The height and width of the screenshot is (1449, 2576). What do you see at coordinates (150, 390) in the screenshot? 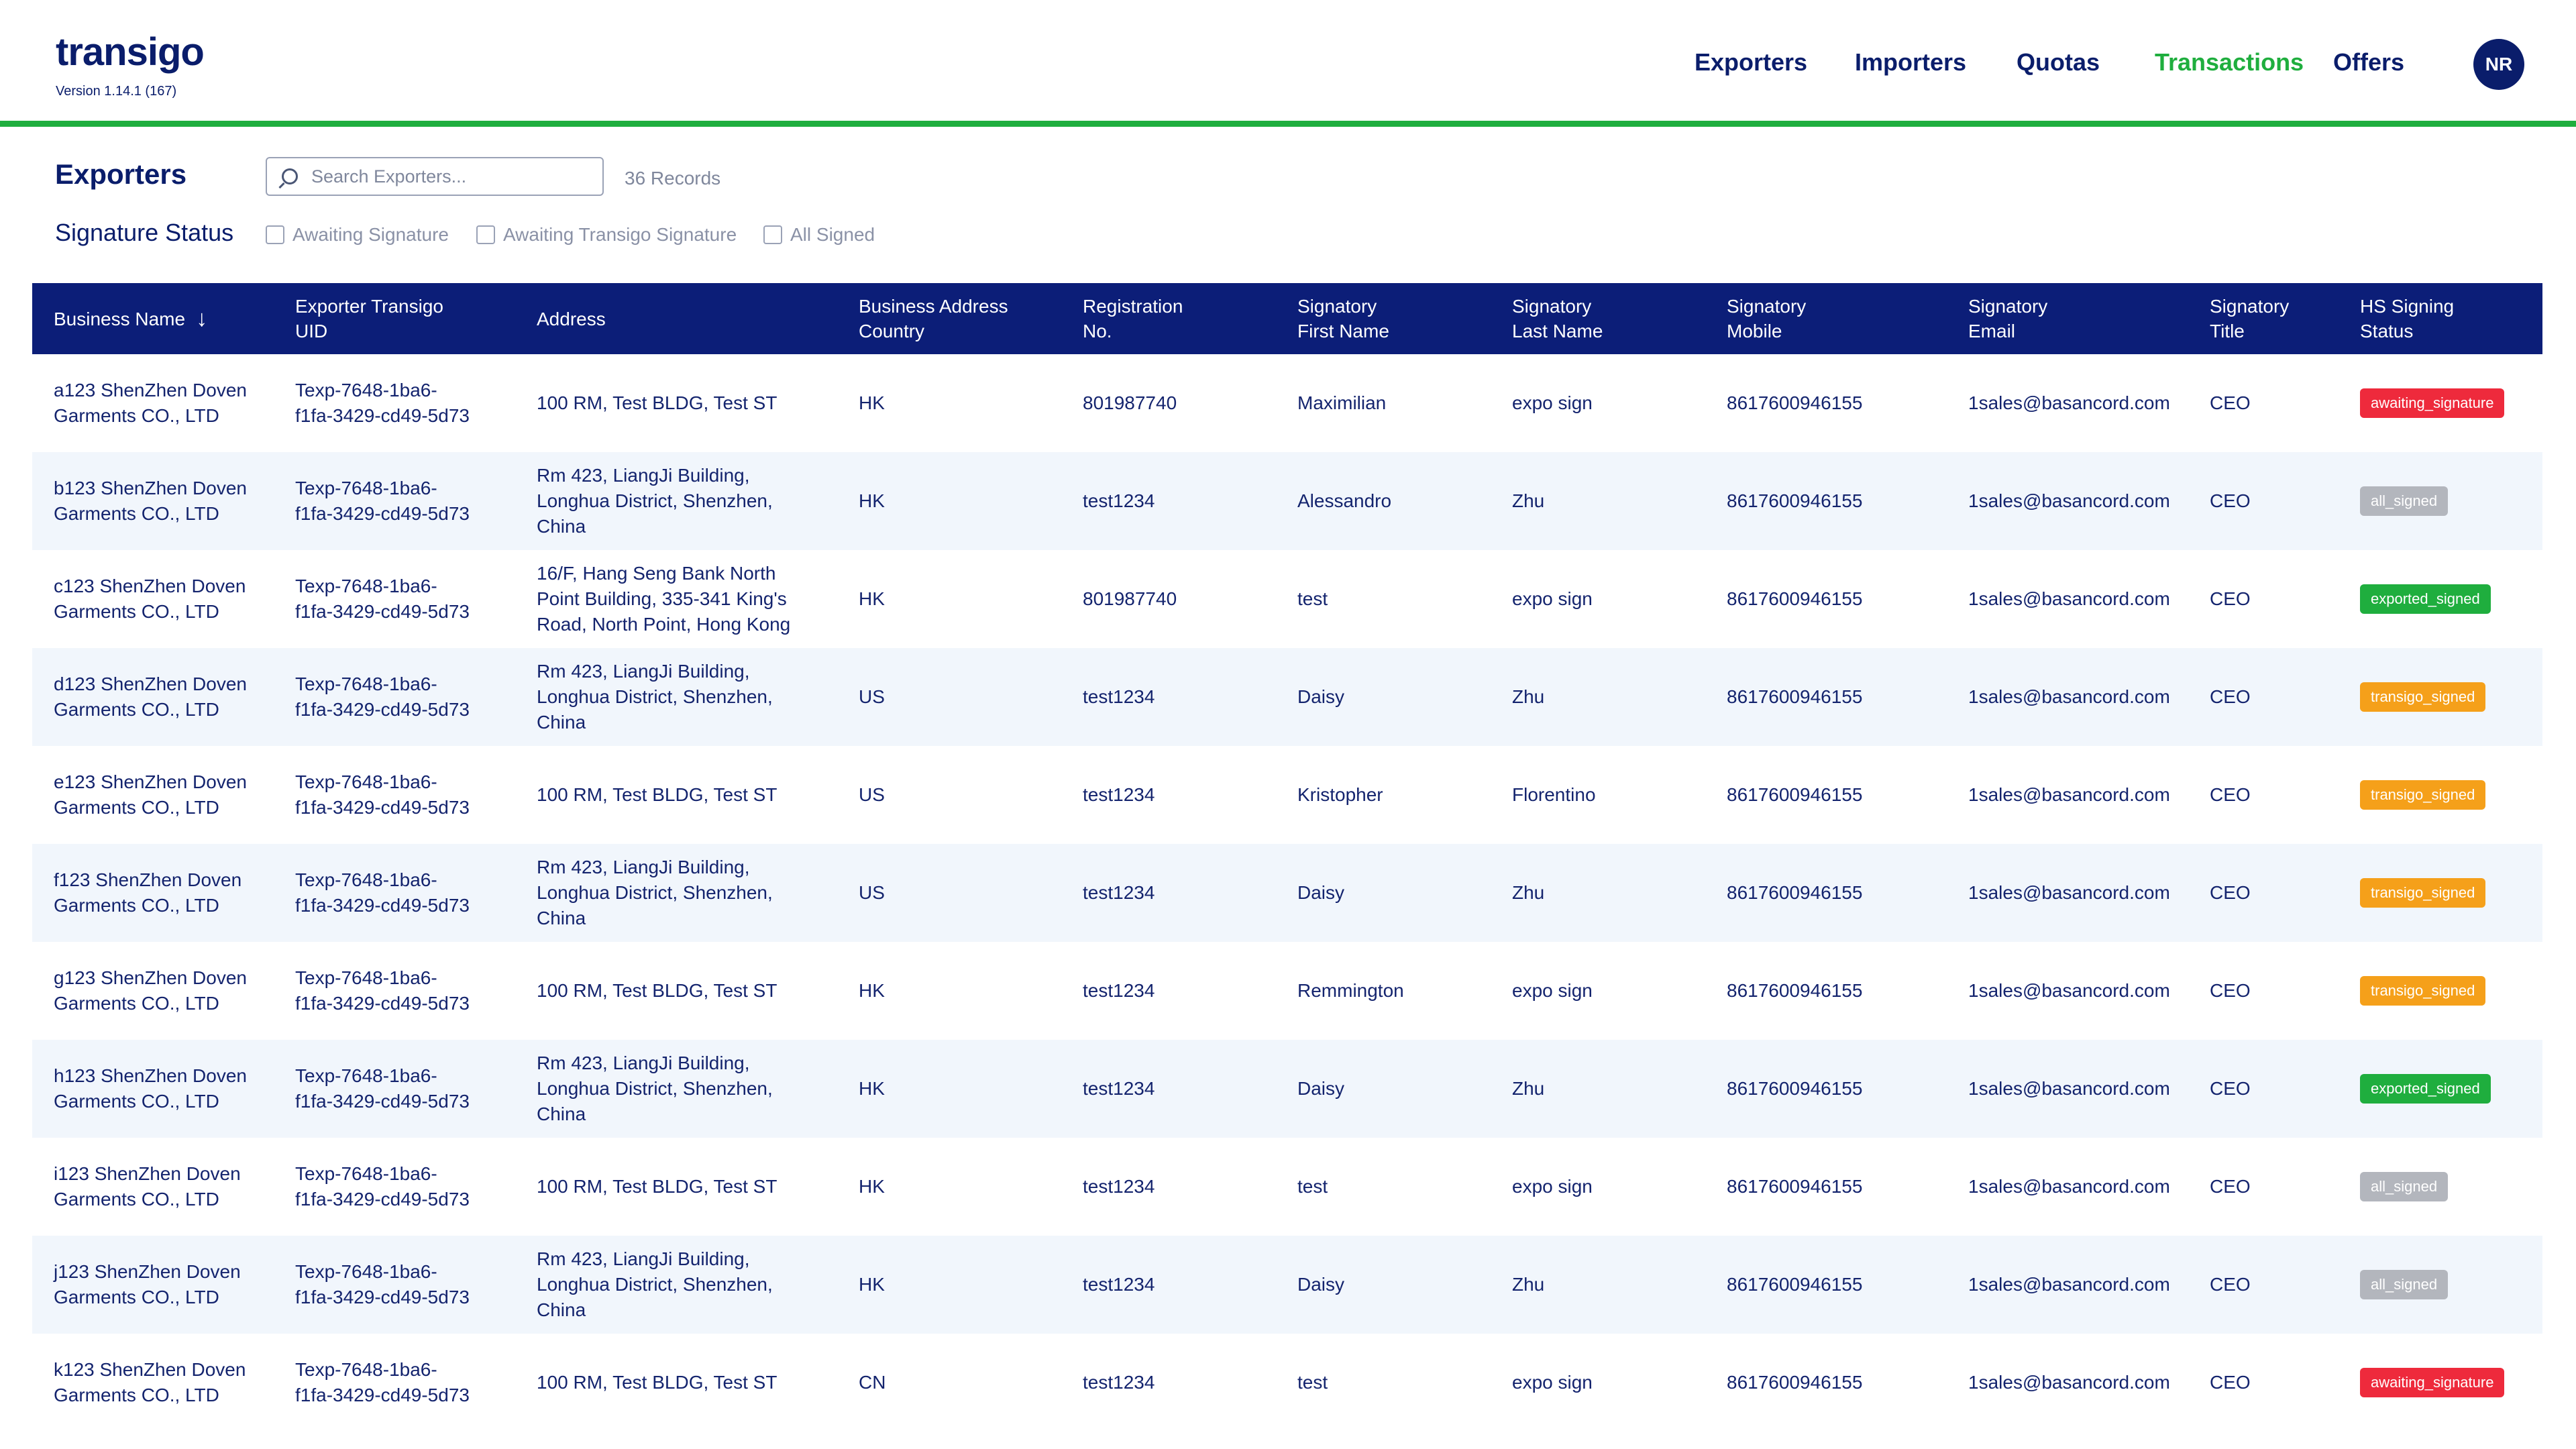
I see `cell-business-name-line: a123 ShenZhen Doven` at bounding box center [150, 390].